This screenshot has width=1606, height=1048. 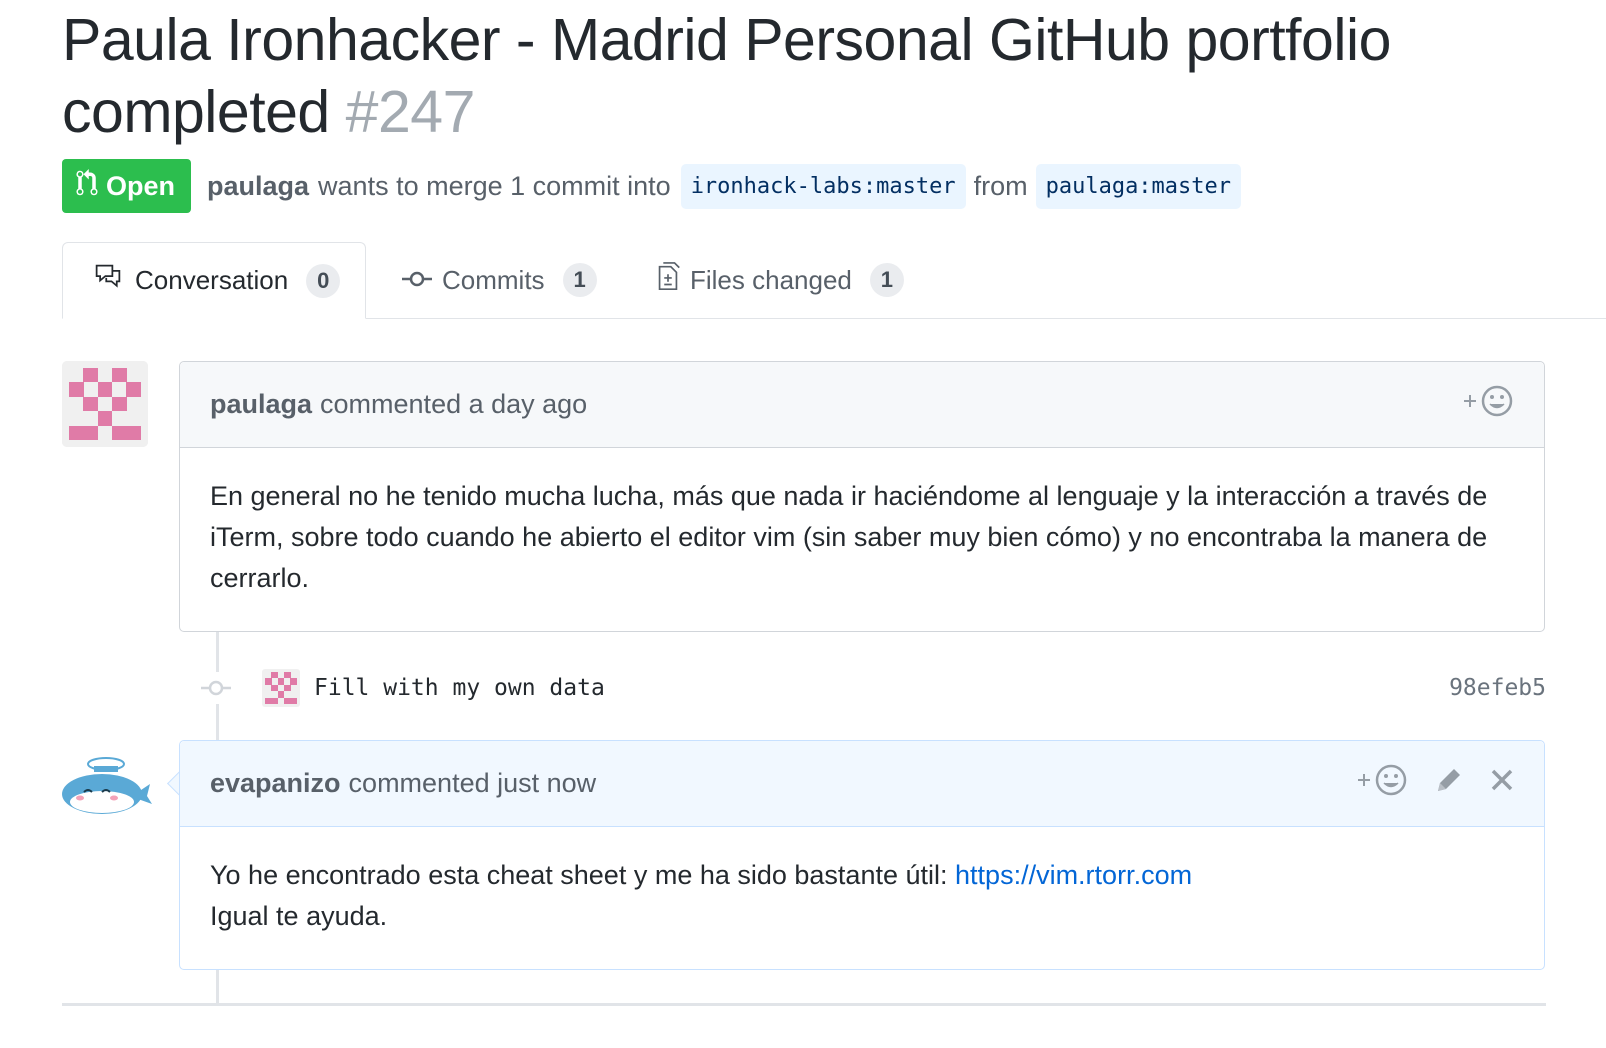 What do you see at coordinates (1000, 185) in the screenshot?
I see `from-word: from` at bounding box center [1000, 185].